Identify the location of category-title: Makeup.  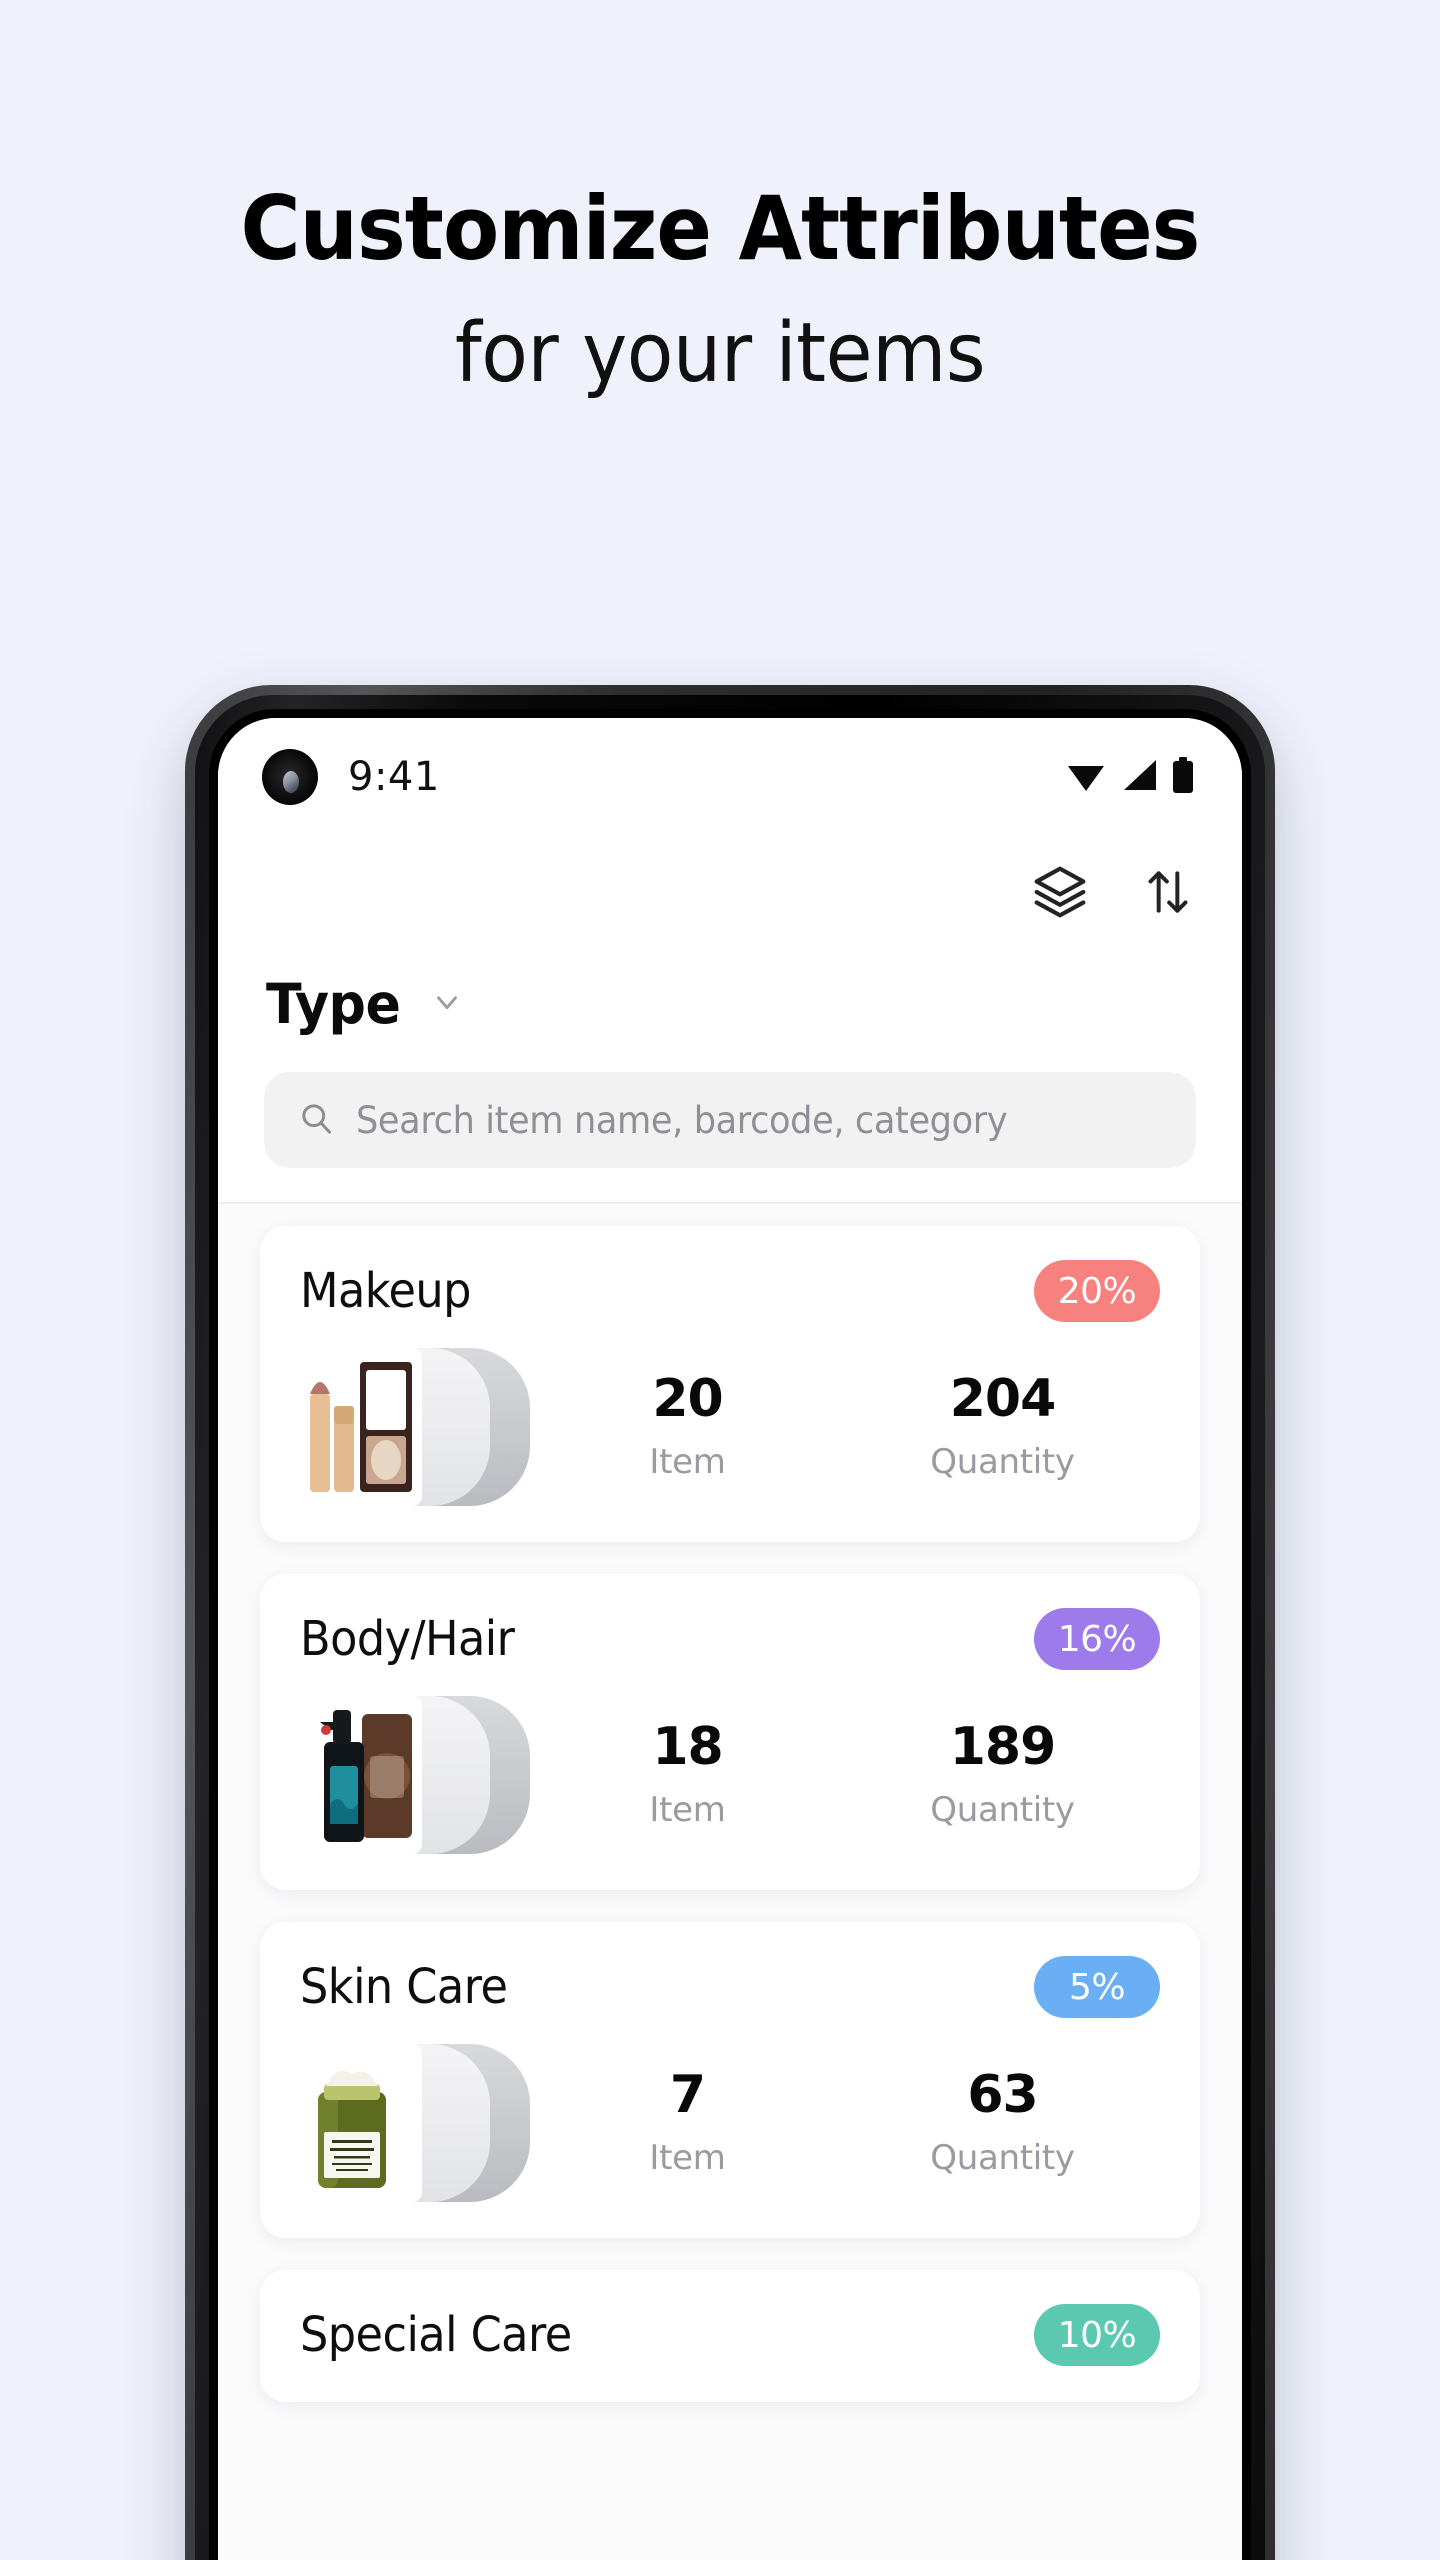
(385, 1291).